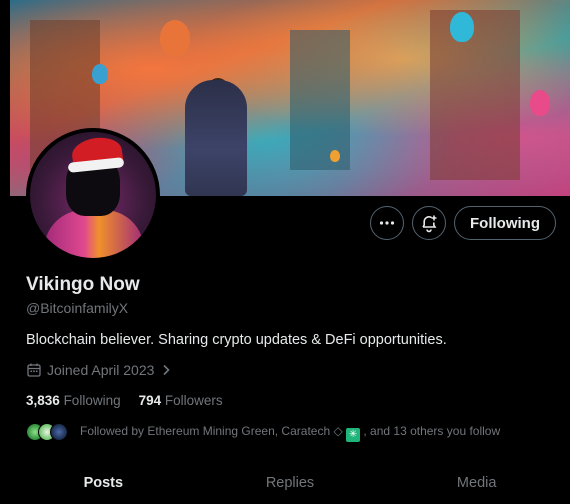 The width and height of the screenshot is (570, 504). What do you see at coordinates (101, 370) in the screenshot?
I see `joined-label: Joined April 2023` at bounding box center [101, 370].